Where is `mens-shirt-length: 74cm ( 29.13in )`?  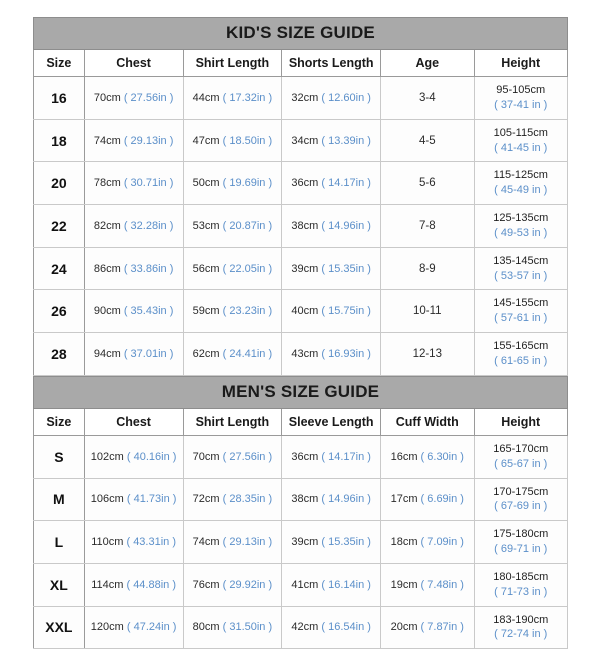
mens-shirt-length: 74cm ( 29.13in ) is located at coordinates (232, 542).